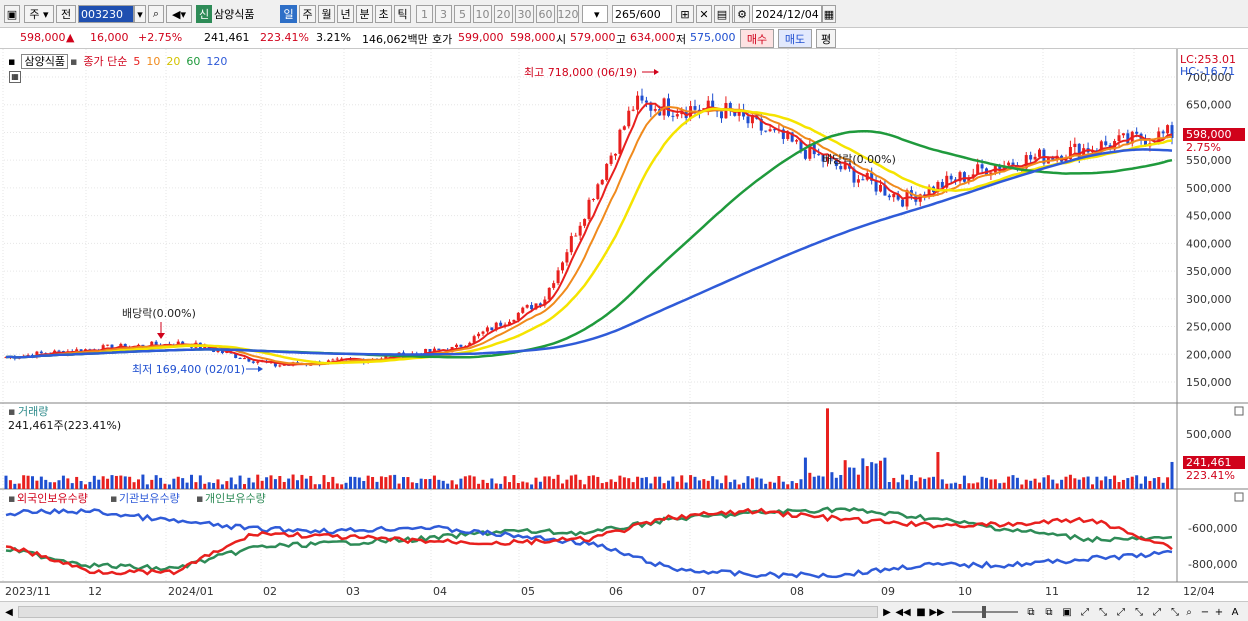  Describe the element at coordinates (887, 612) in the screenshot. I see `scroll-right-icon: ▶` at that location.